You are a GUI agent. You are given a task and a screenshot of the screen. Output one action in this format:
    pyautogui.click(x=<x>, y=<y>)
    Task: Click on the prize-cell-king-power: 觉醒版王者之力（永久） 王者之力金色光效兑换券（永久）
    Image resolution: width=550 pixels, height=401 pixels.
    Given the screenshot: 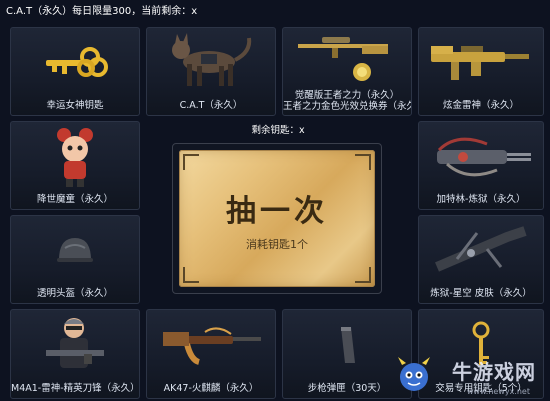 What is the action you would take?
    pyautogui.click(x=347, y=71)
    